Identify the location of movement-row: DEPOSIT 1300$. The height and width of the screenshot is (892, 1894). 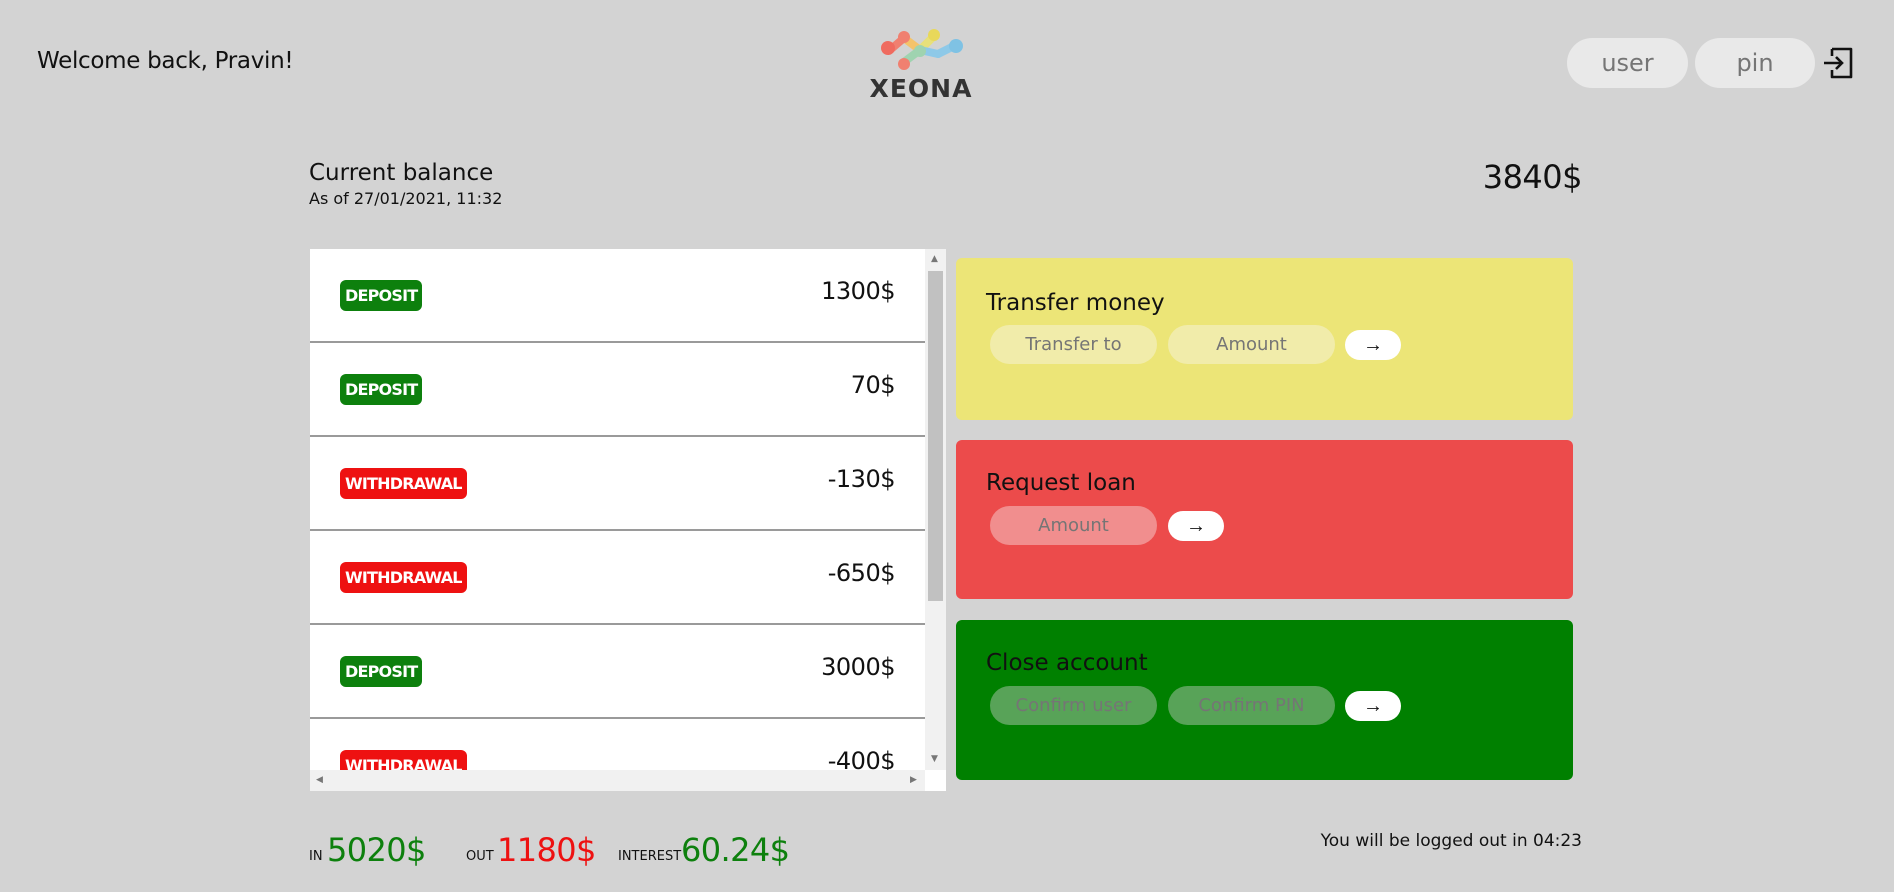
(617, 296).